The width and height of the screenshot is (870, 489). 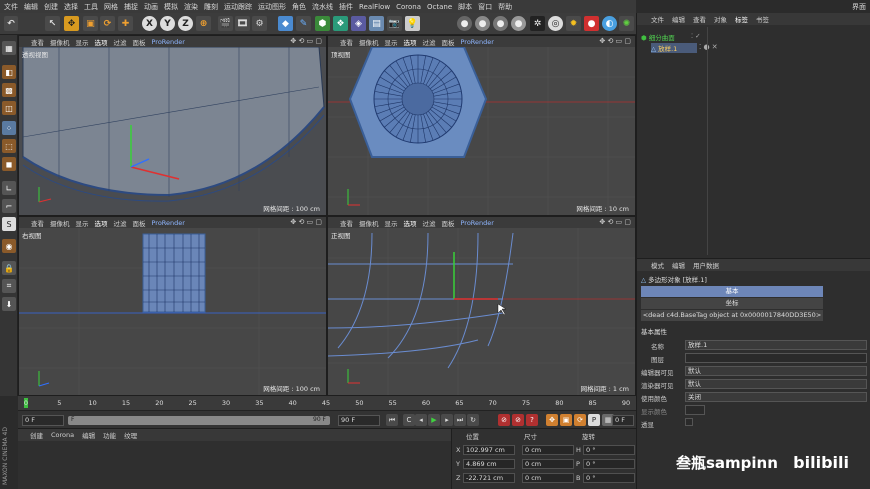 I want to click on menu-edit: 编辑, so click(x=31, y=7).